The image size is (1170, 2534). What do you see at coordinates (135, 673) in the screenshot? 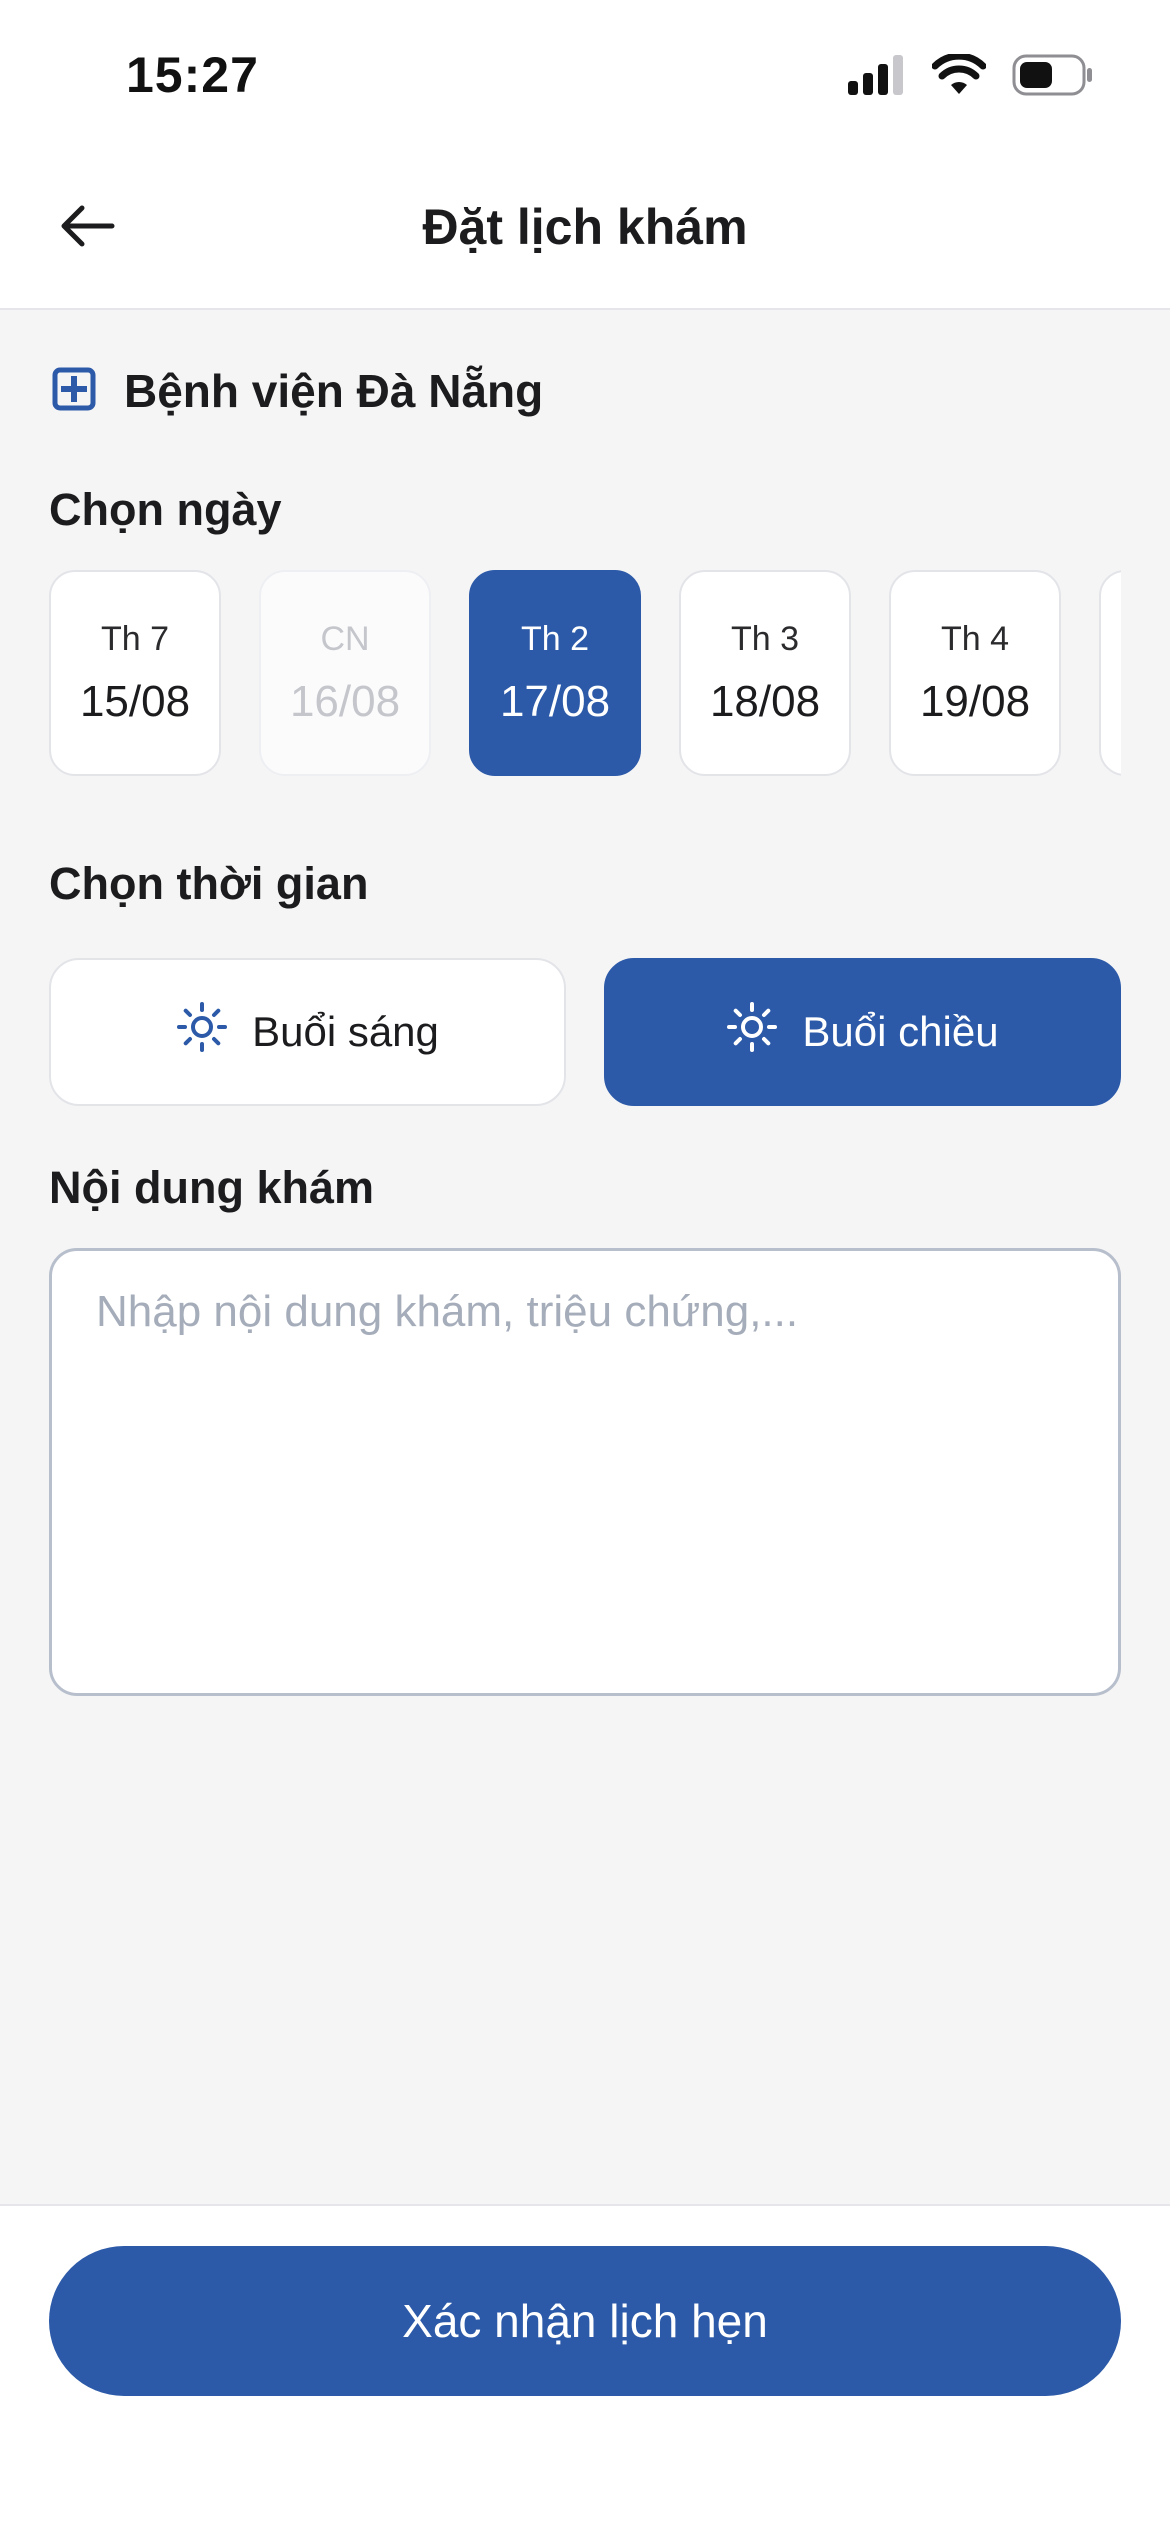
I see `date-option-15-08: Th 7 15/08` at bounding box center [135, 673].